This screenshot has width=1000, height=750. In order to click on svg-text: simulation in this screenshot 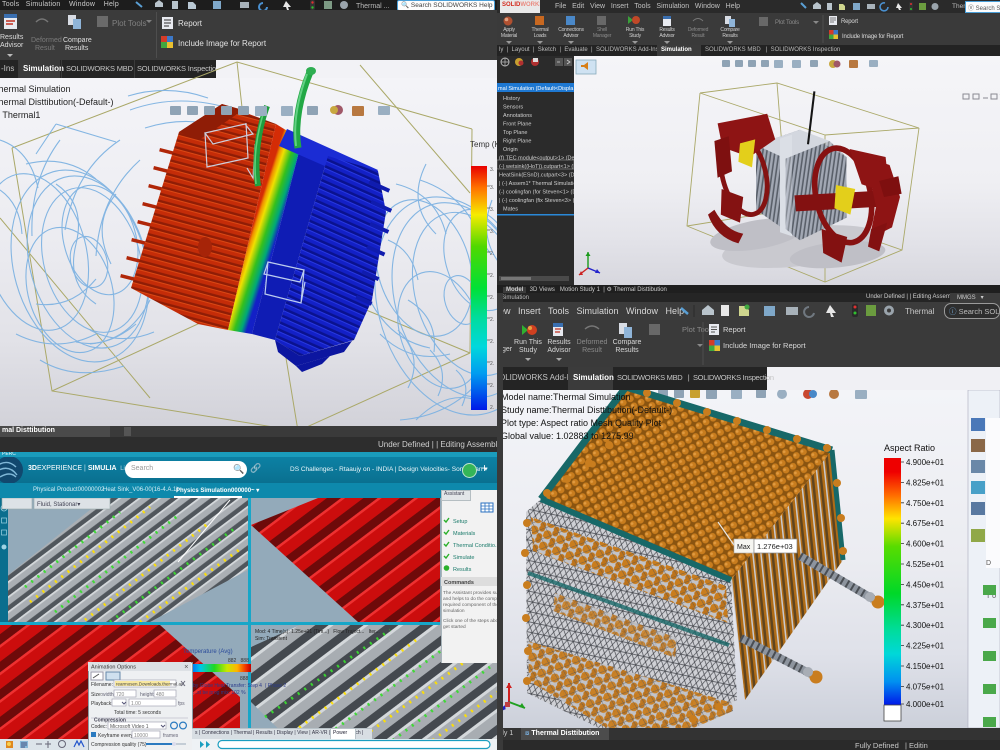, I will do `click(454, 611)`.